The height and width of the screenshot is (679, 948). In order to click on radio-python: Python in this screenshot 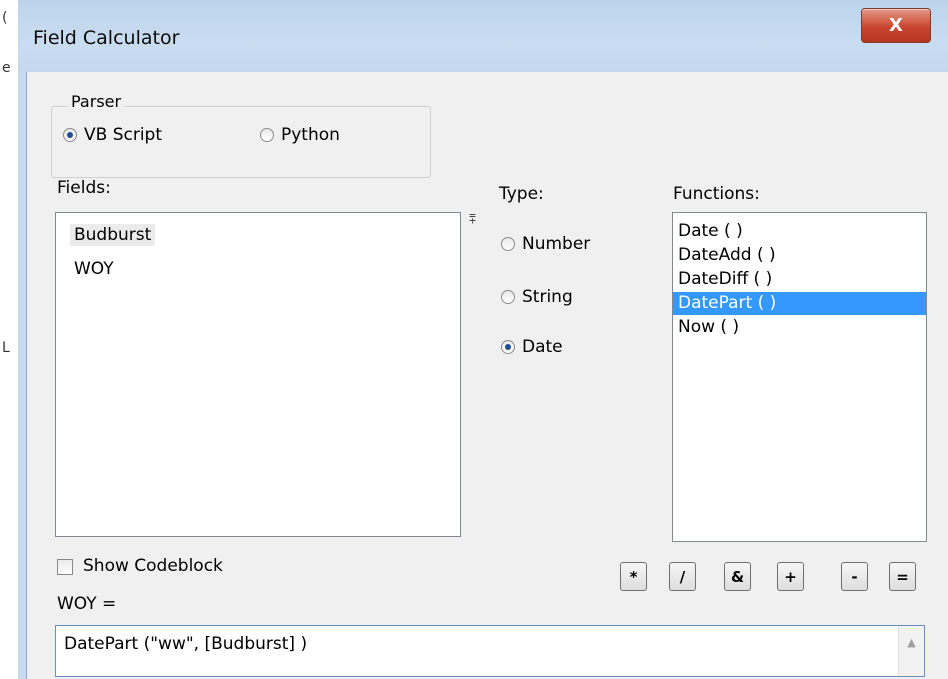, I will do `click(300, 135)`.